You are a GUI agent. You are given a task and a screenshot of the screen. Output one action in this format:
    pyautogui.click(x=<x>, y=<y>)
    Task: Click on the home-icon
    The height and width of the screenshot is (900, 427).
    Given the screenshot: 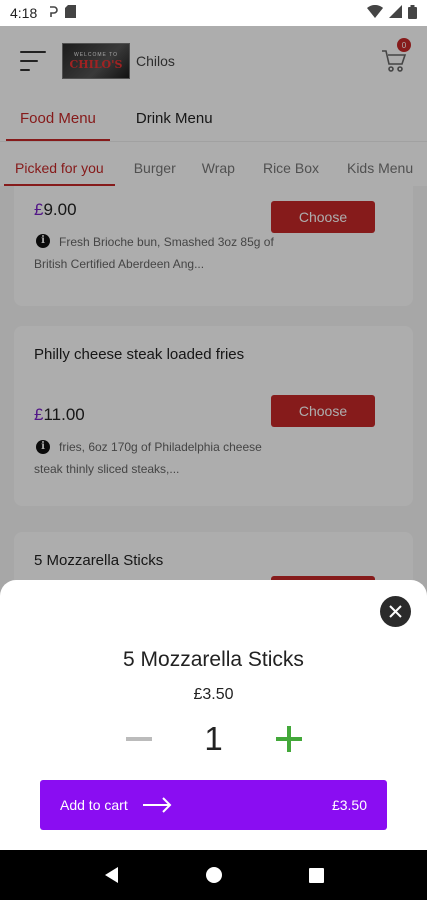 What is the action you would take?
    pyautogui.click(x=213, y=875)
    